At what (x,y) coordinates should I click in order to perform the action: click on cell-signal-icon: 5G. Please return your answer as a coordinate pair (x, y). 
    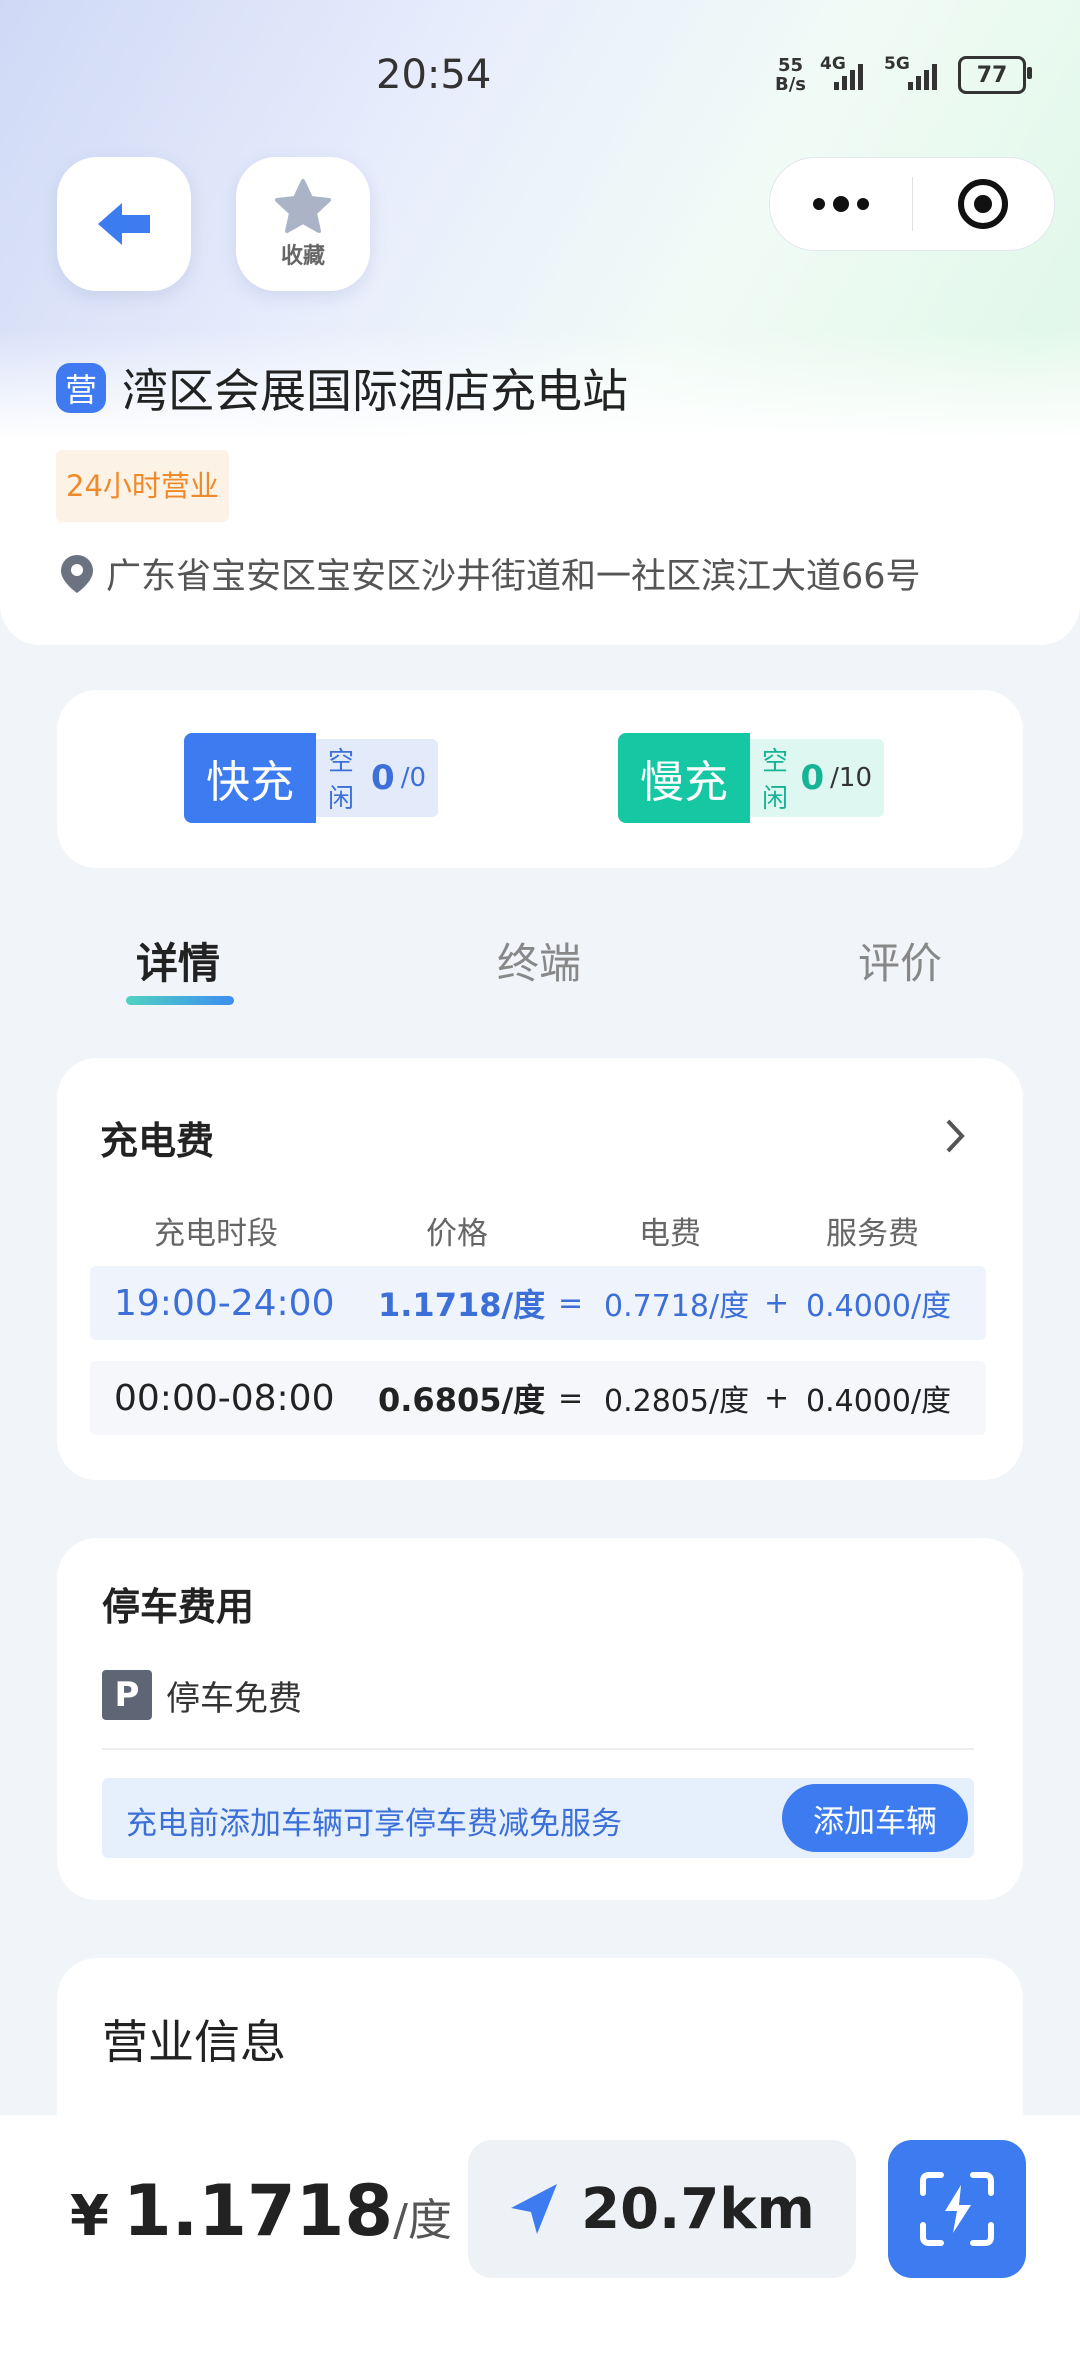
    Looking at the image, I should click on (914, 72).